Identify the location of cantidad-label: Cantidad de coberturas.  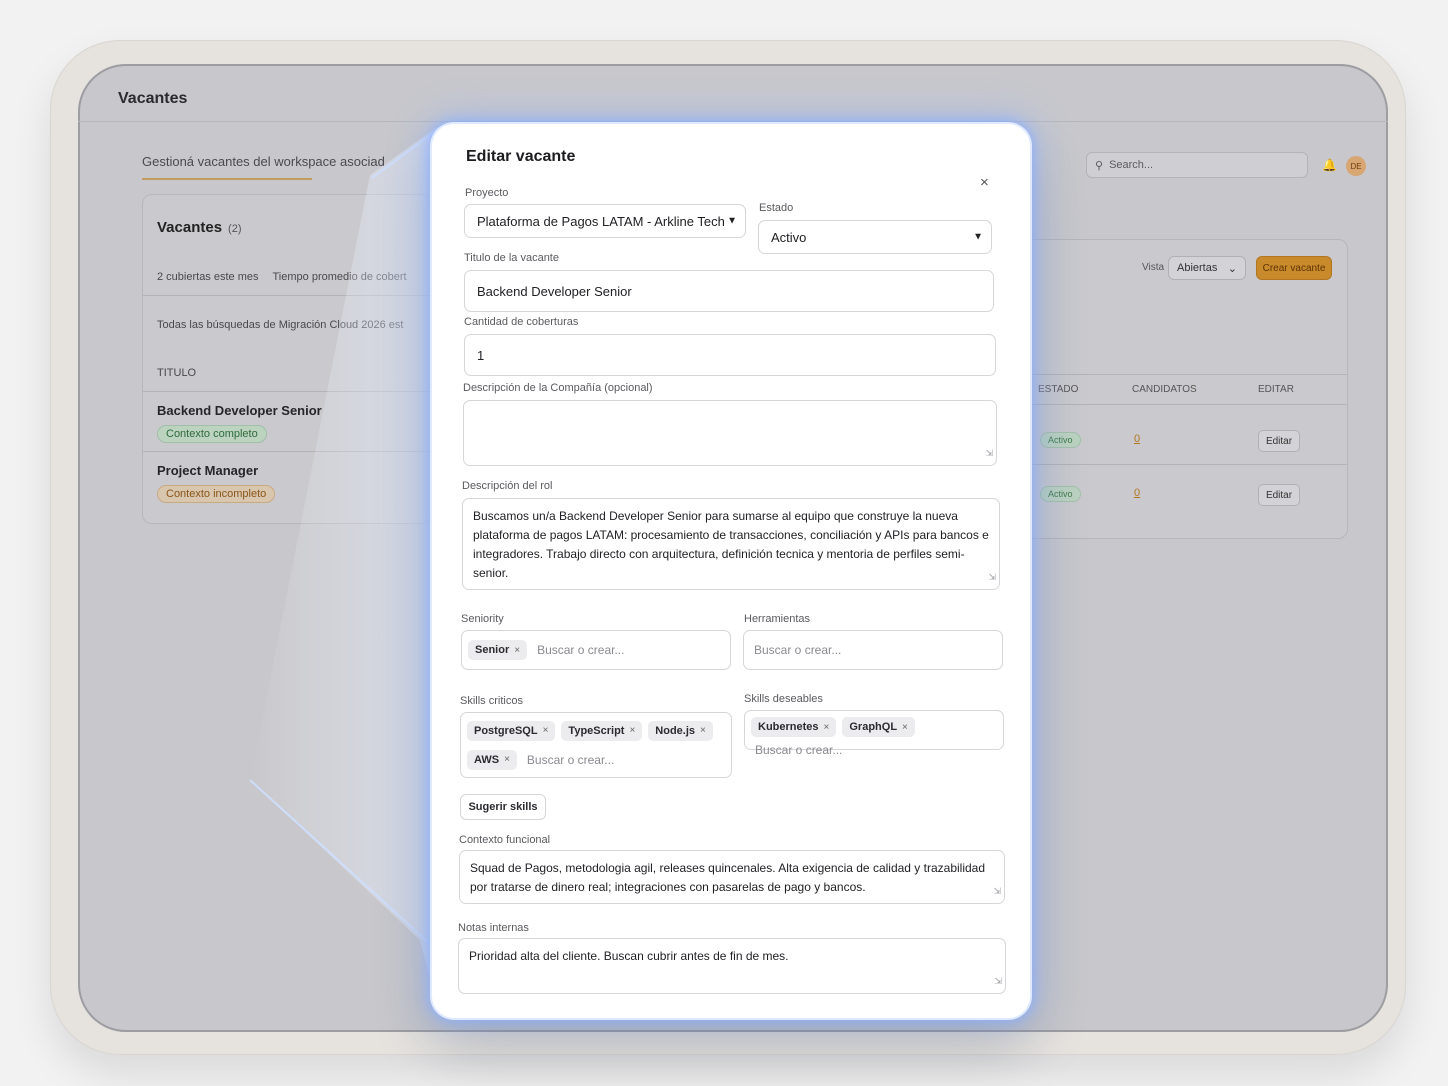
(521, 322).